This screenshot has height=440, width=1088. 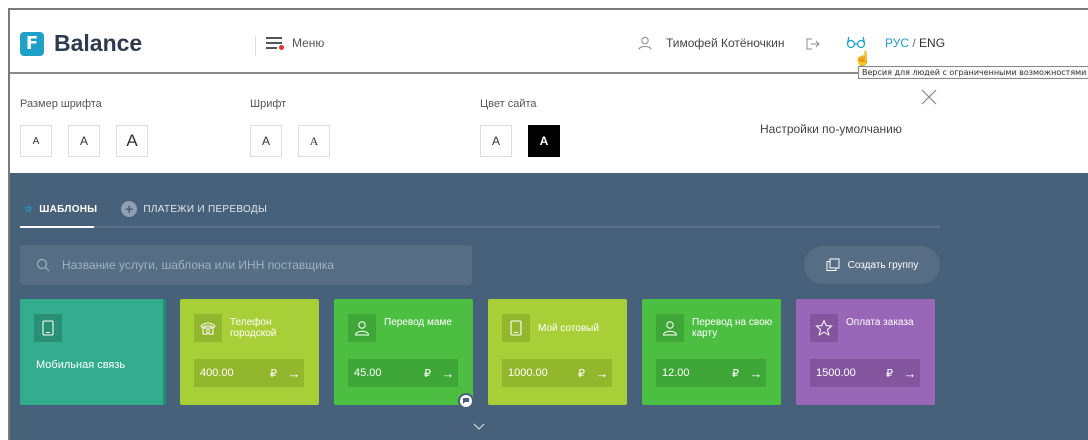 I want to click on tab-payments: + ПЛАТЕЖИ И ПЕРЕВОДЫ, so click(x=194, y=209).